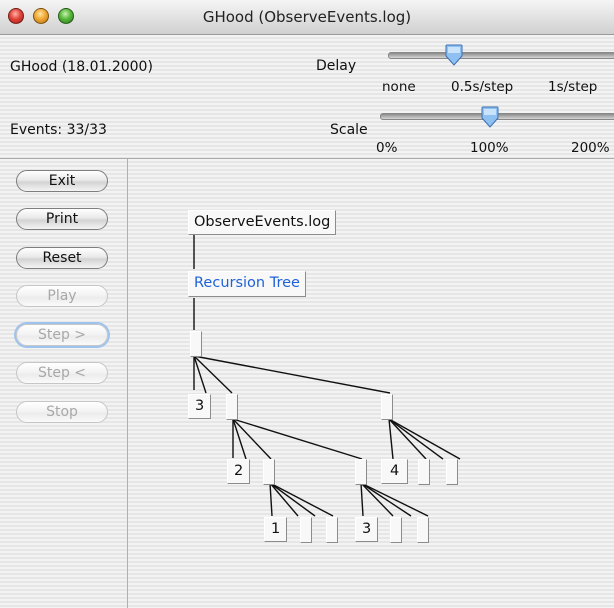  Describe the element at coordinates (501, 55) in the screenshot. I see `delay-slider-track` at that location.